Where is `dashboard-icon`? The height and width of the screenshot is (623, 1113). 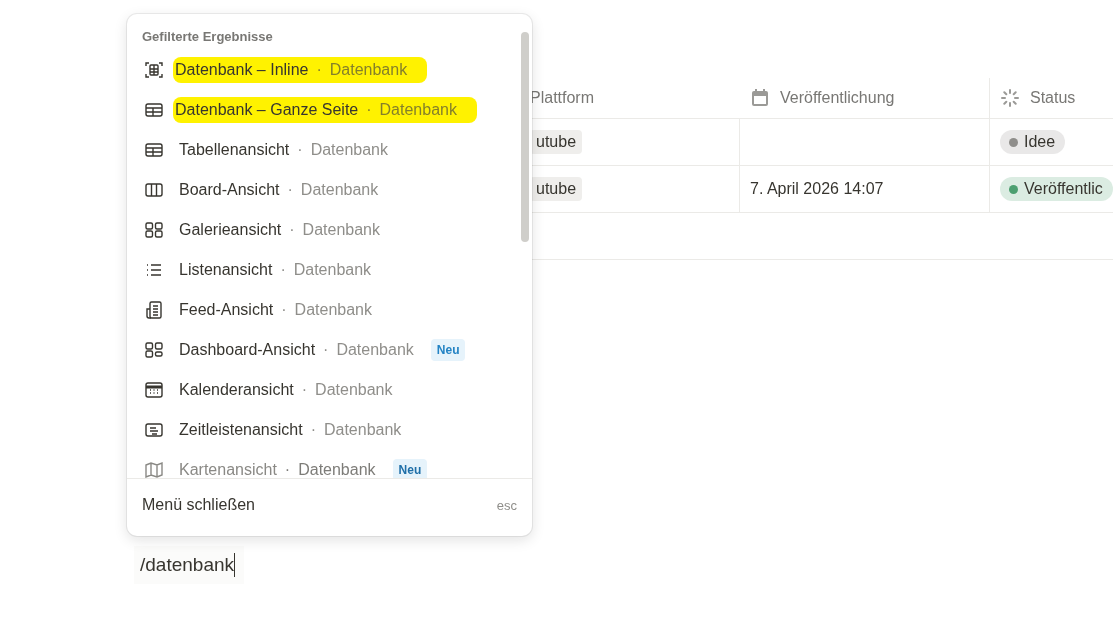 dashboard-icon is located at coordinates (154, 350).